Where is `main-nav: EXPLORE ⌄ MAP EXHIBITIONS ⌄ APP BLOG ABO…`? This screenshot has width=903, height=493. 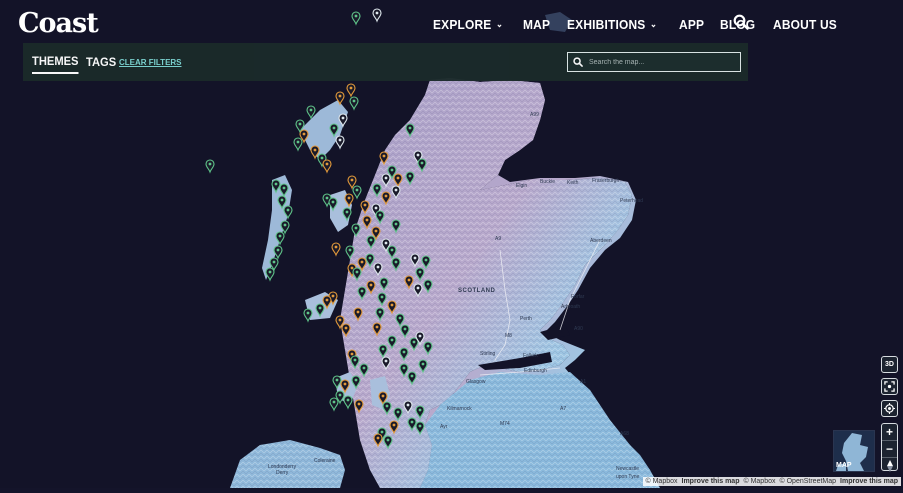
main-nav: EXPLORE ⌄ MAP EXHIBITIONS ⌄ APP BLOG ABO… is located at coordinates (637, 24).